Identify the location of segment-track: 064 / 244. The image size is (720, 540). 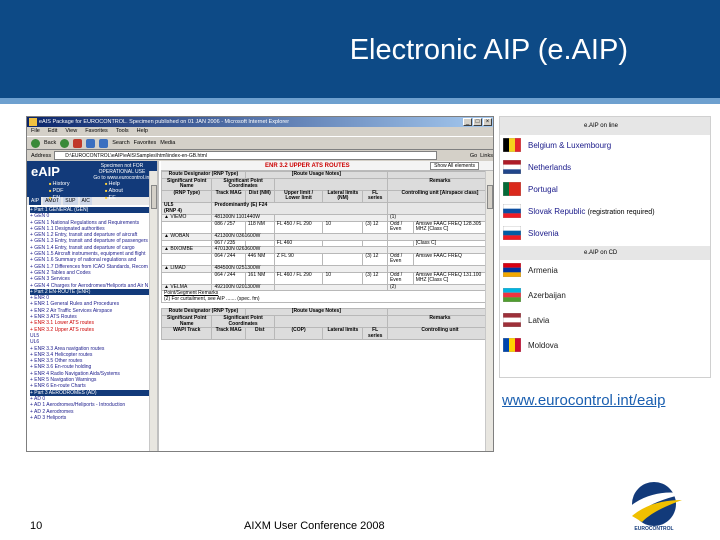
(228, 278).